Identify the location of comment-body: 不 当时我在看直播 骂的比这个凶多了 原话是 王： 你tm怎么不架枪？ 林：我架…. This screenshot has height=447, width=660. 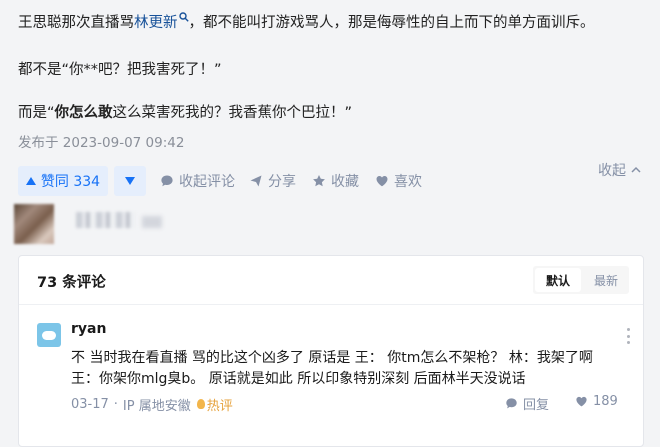
(351, 369).